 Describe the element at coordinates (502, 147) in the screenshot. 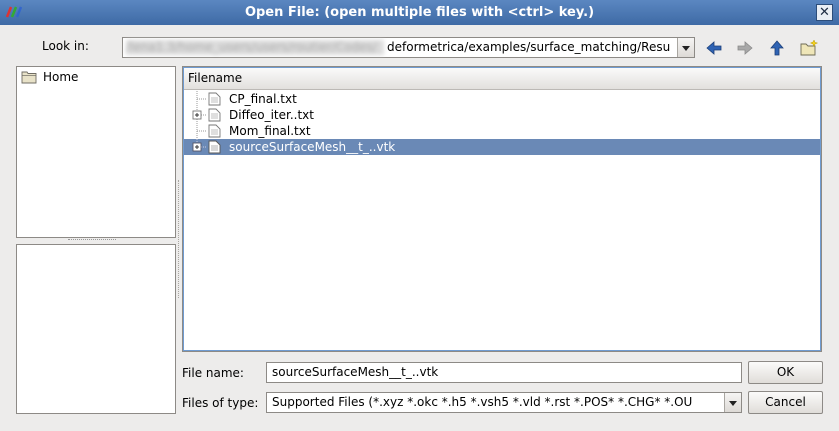

I see `list-item-selected: sourceSurfaceMesh__t_..vtk` at that location.